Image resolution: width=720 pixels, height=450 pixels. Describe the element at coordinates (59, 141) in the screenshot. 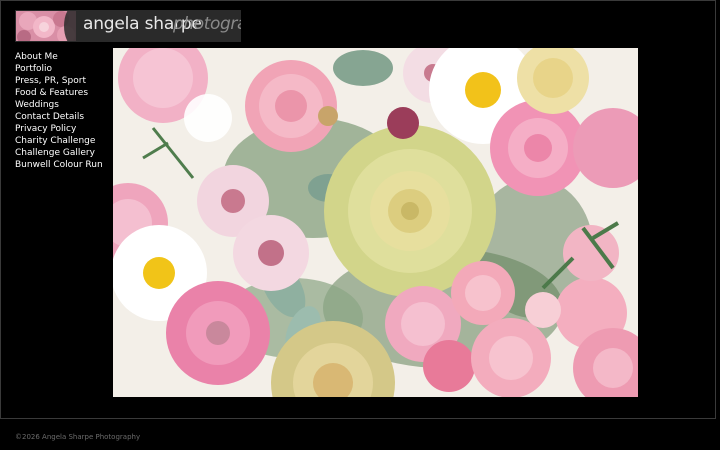

I see `nav-item-charity-challenge: Charity Challenge` at that location.